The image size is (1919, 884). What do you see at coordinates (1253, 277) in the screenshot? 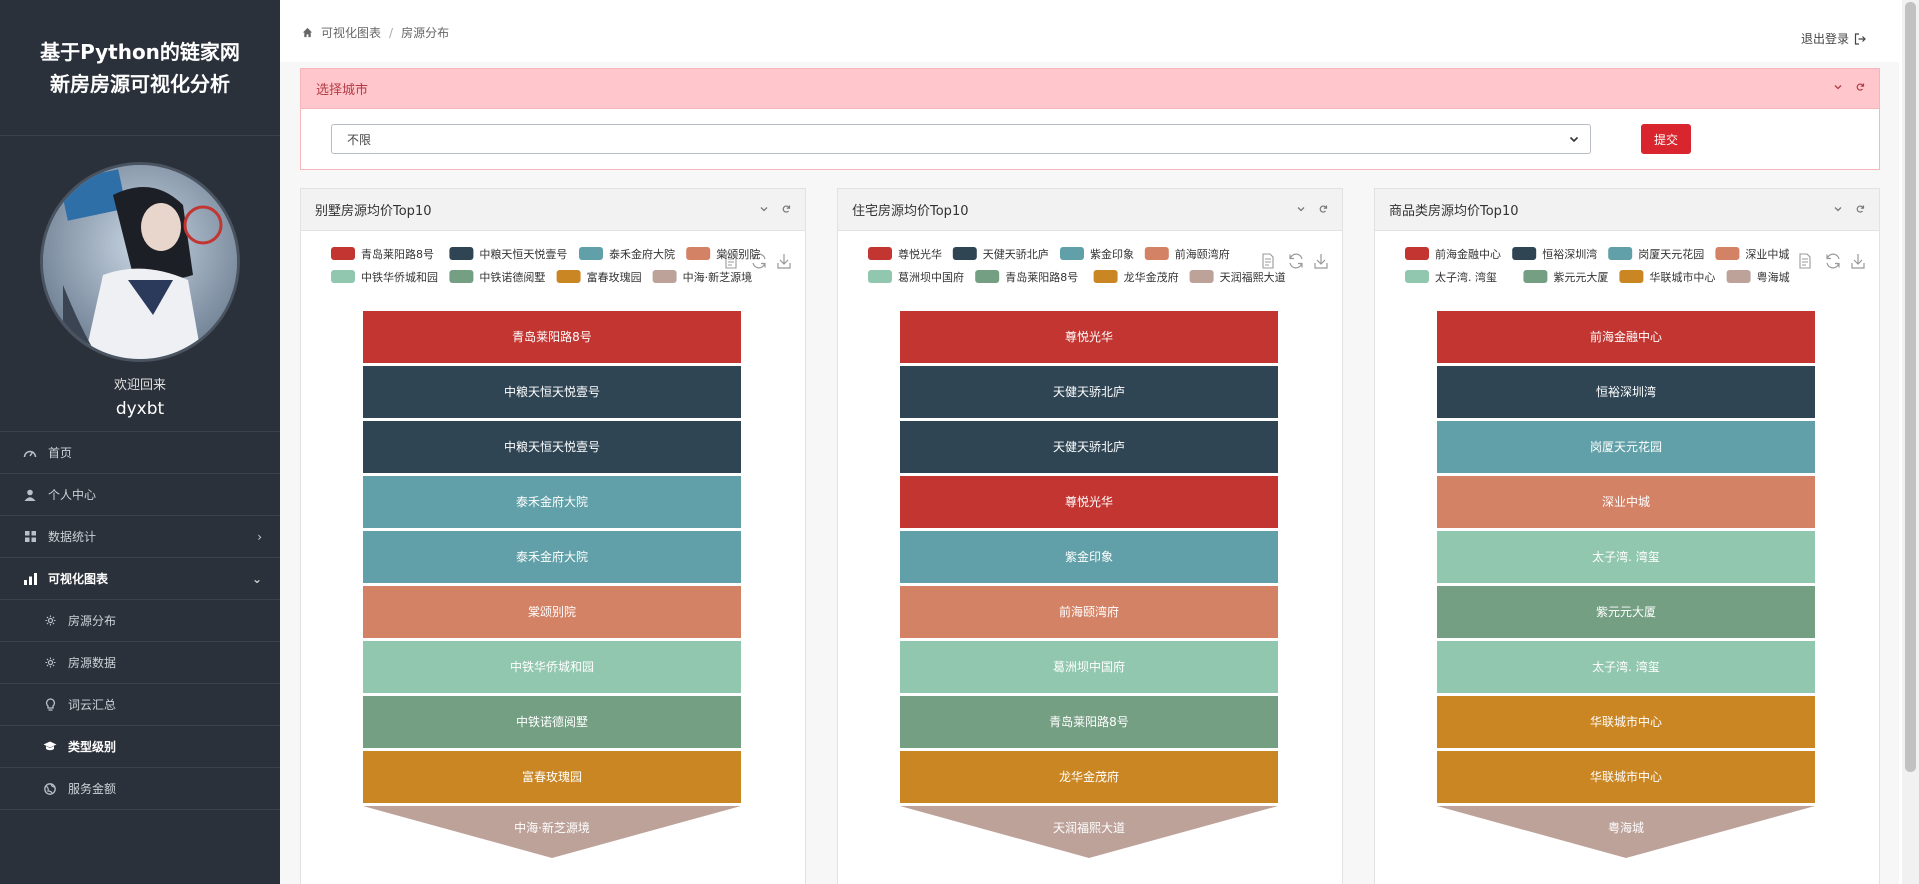
I see `legend-label: 天润福熙大道` at bounding box center [1253, 277].